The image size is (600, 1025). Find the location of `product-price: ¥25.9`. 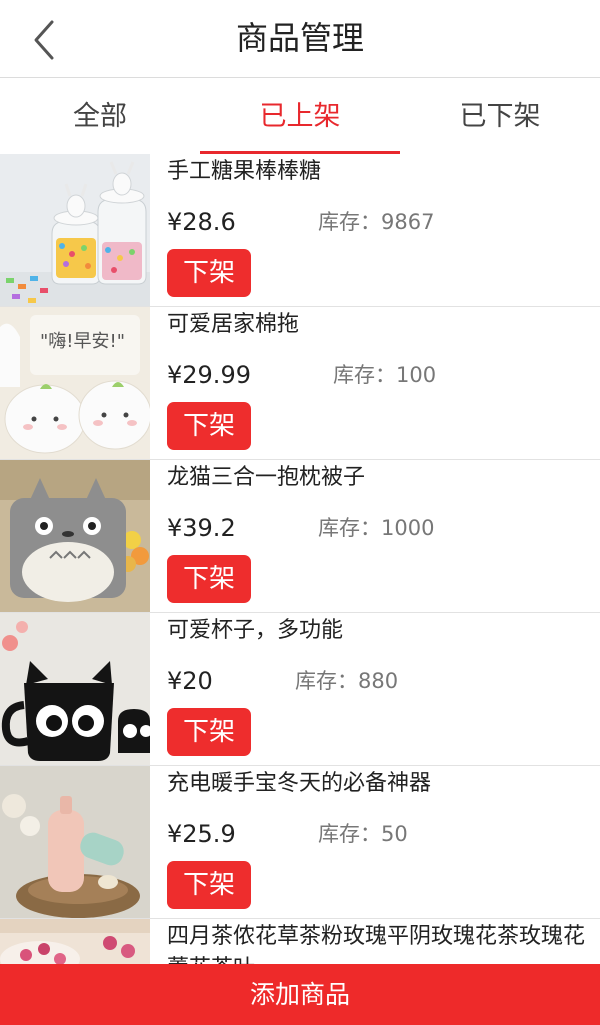

product-price: ¥25.9 is located at coordinates (201, 834).